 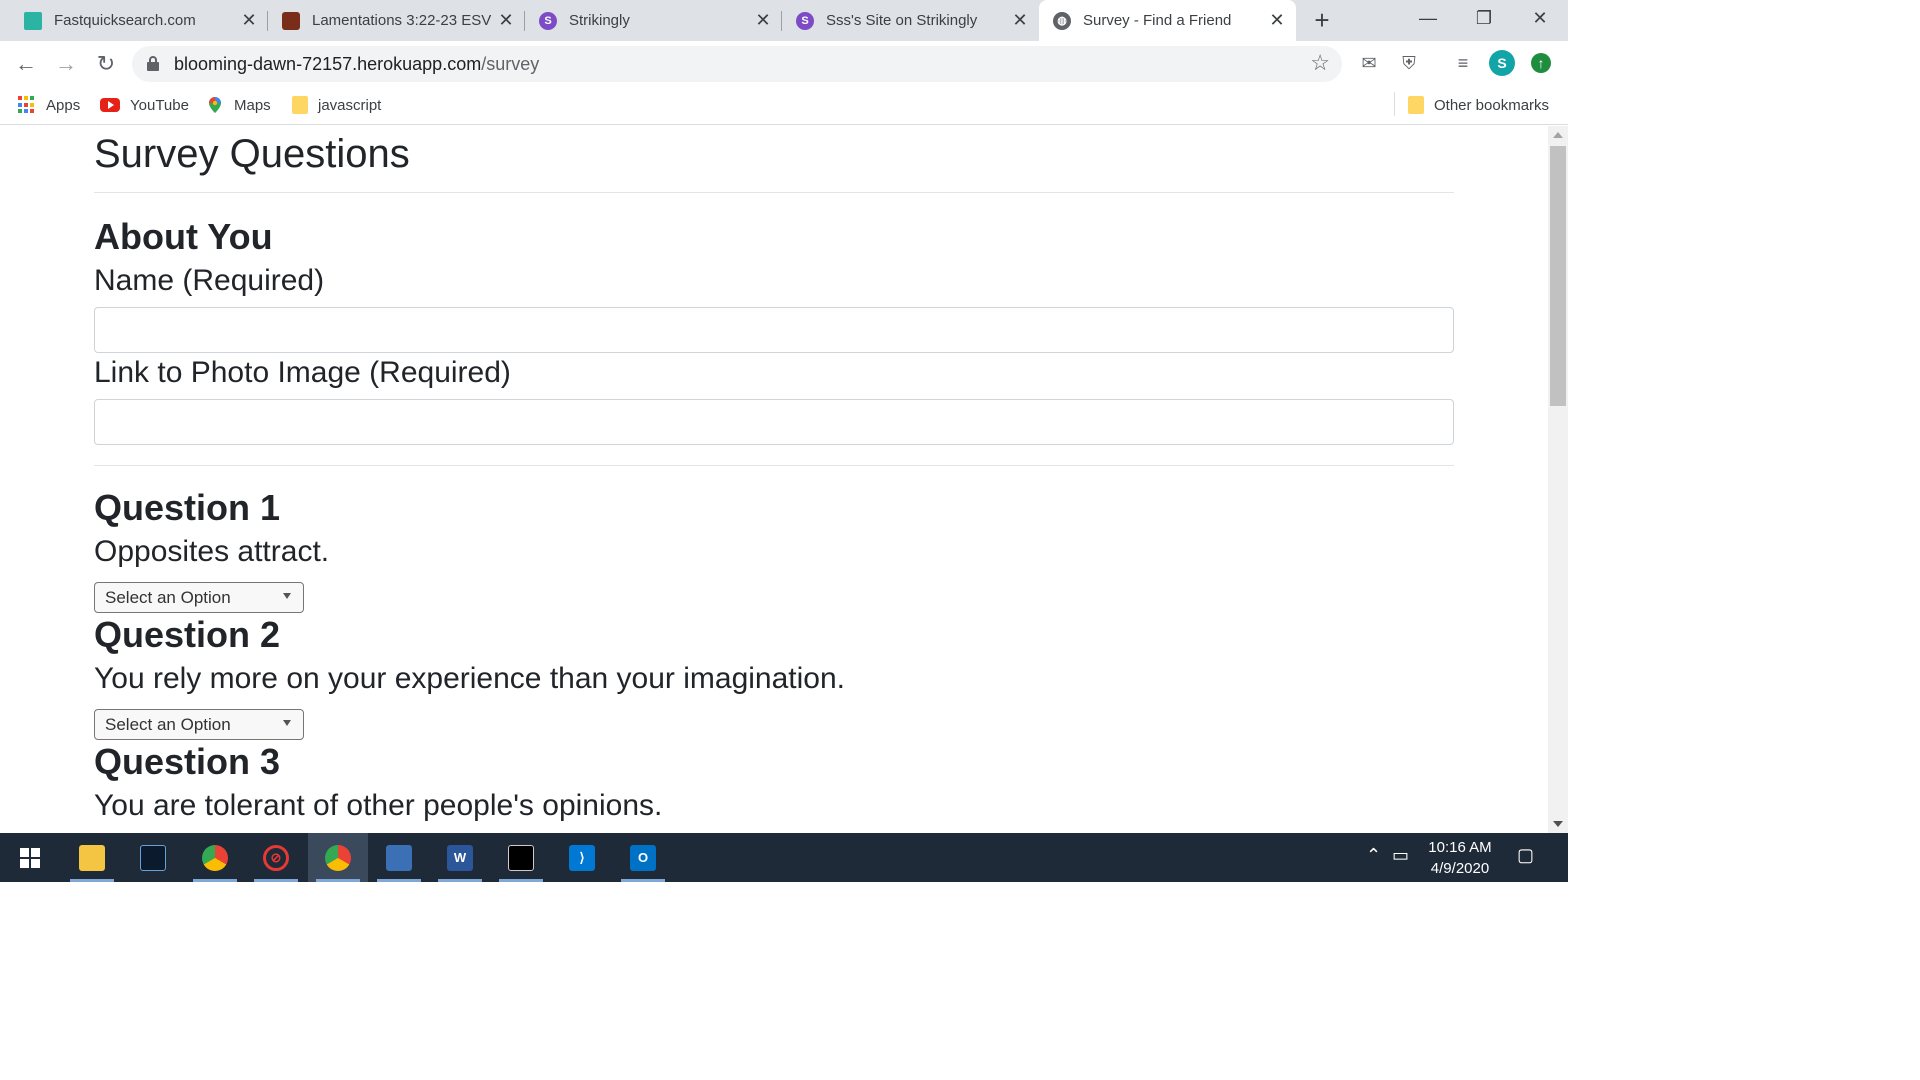 What do you see at coordinates (653, 20) in the screenshot?
I see `tab-strikingly: S Strikingly ✕` at bounding box center [653, 20].